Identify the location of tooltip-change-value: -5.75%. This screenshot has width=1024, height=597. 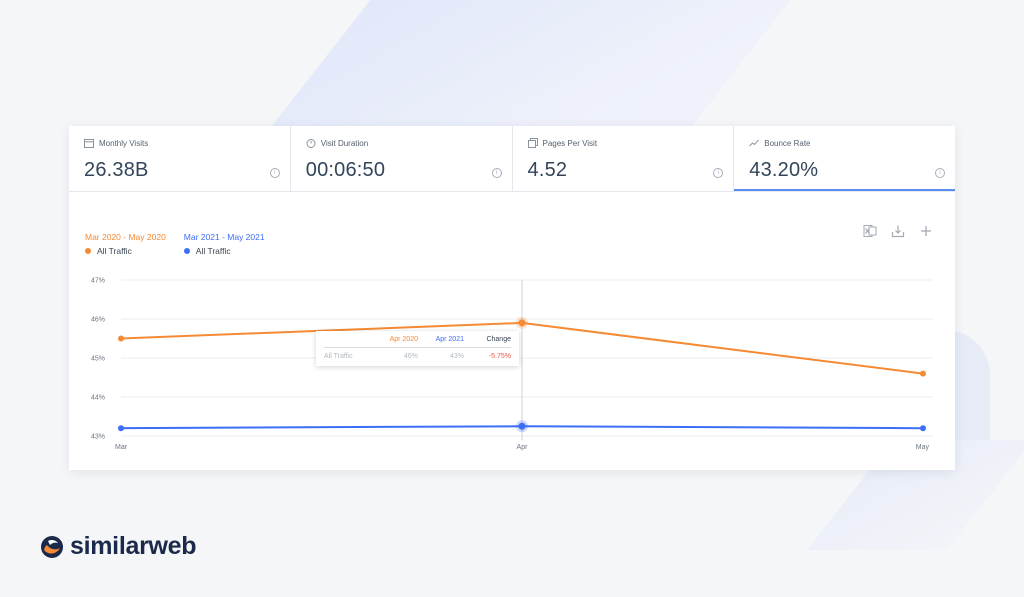
(499, 356).